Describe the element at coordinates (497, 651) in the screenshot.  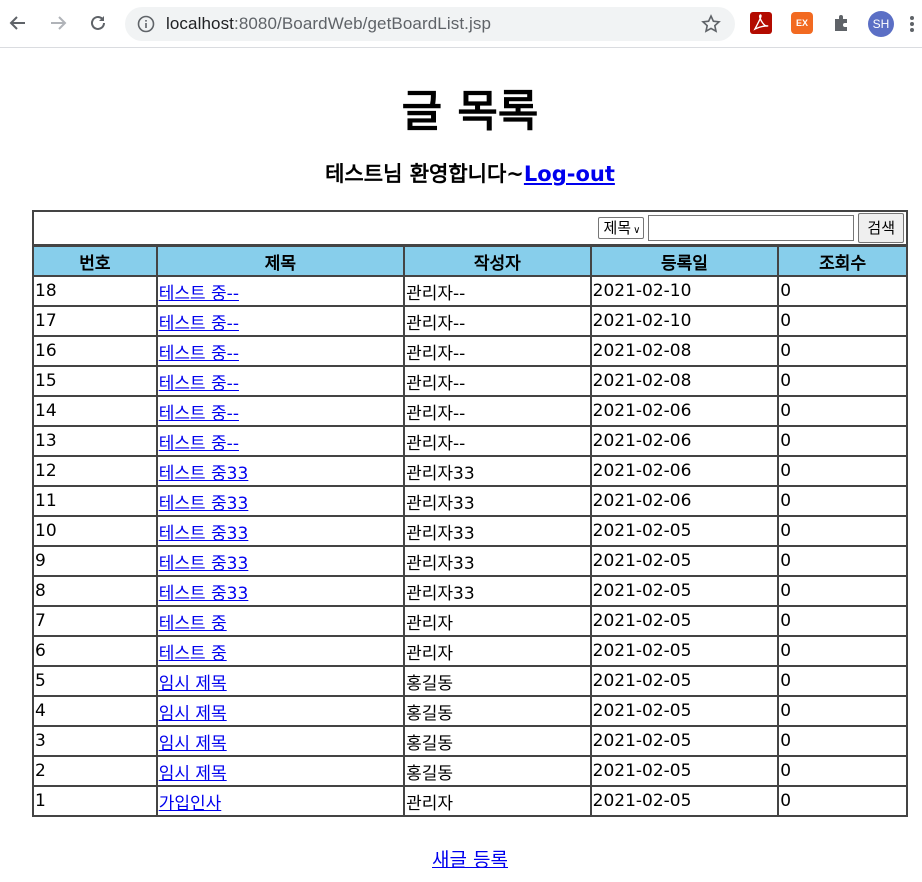
I see `cell-writer: 관리자` at that location.